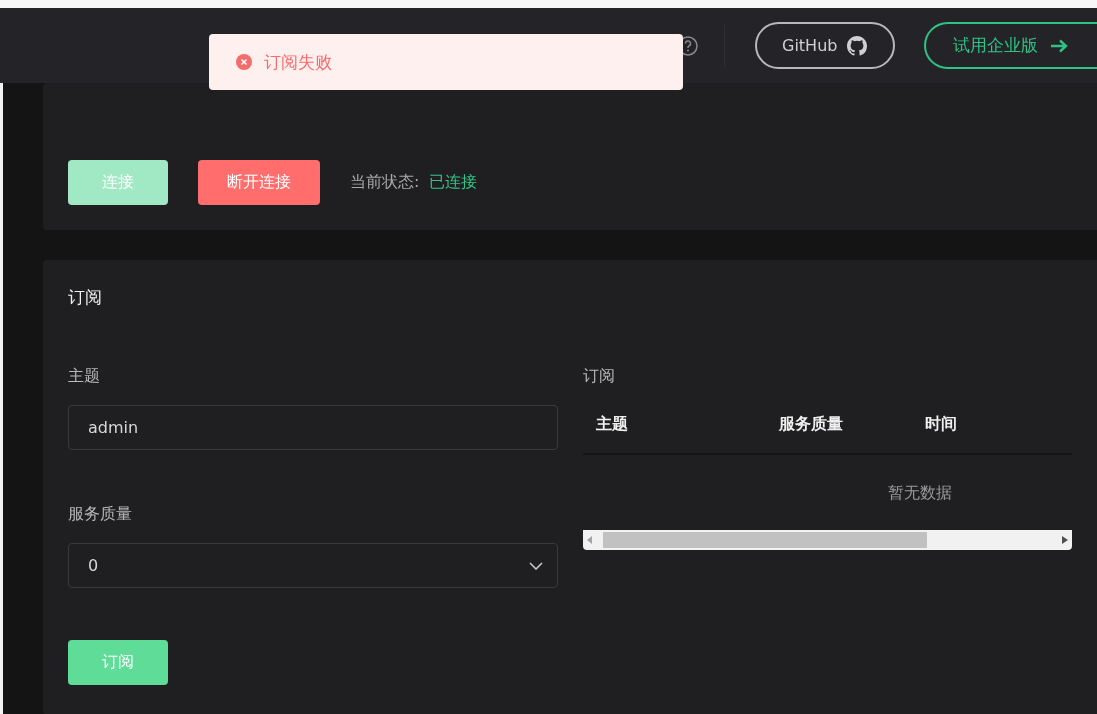  Describe the element at coordinates (612, 424) in the screenshot. I see `column-header: 主题` at that location.